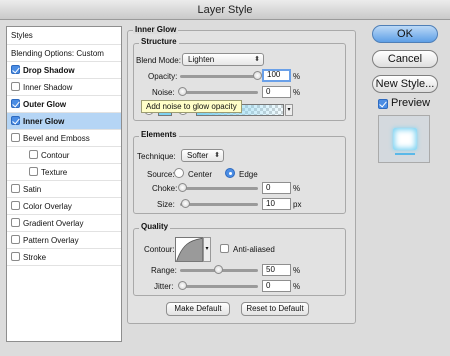  What do you see at coordinates (225, 10) in the screenshot?
I see `window-title: Layer Style` at bounding box center [225, 10].